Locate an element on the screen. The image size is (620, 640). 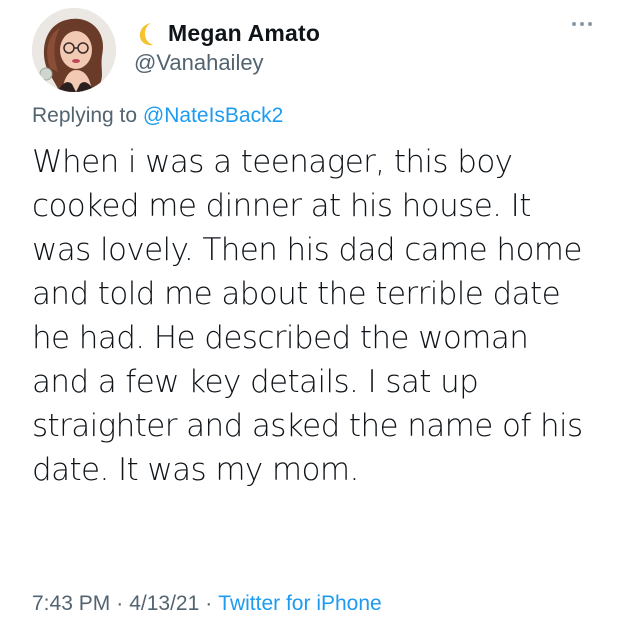
tweet-meta: 7:43 PM · 4/13/21 · Twitter for iPhone is located at coordinates (207, 604).